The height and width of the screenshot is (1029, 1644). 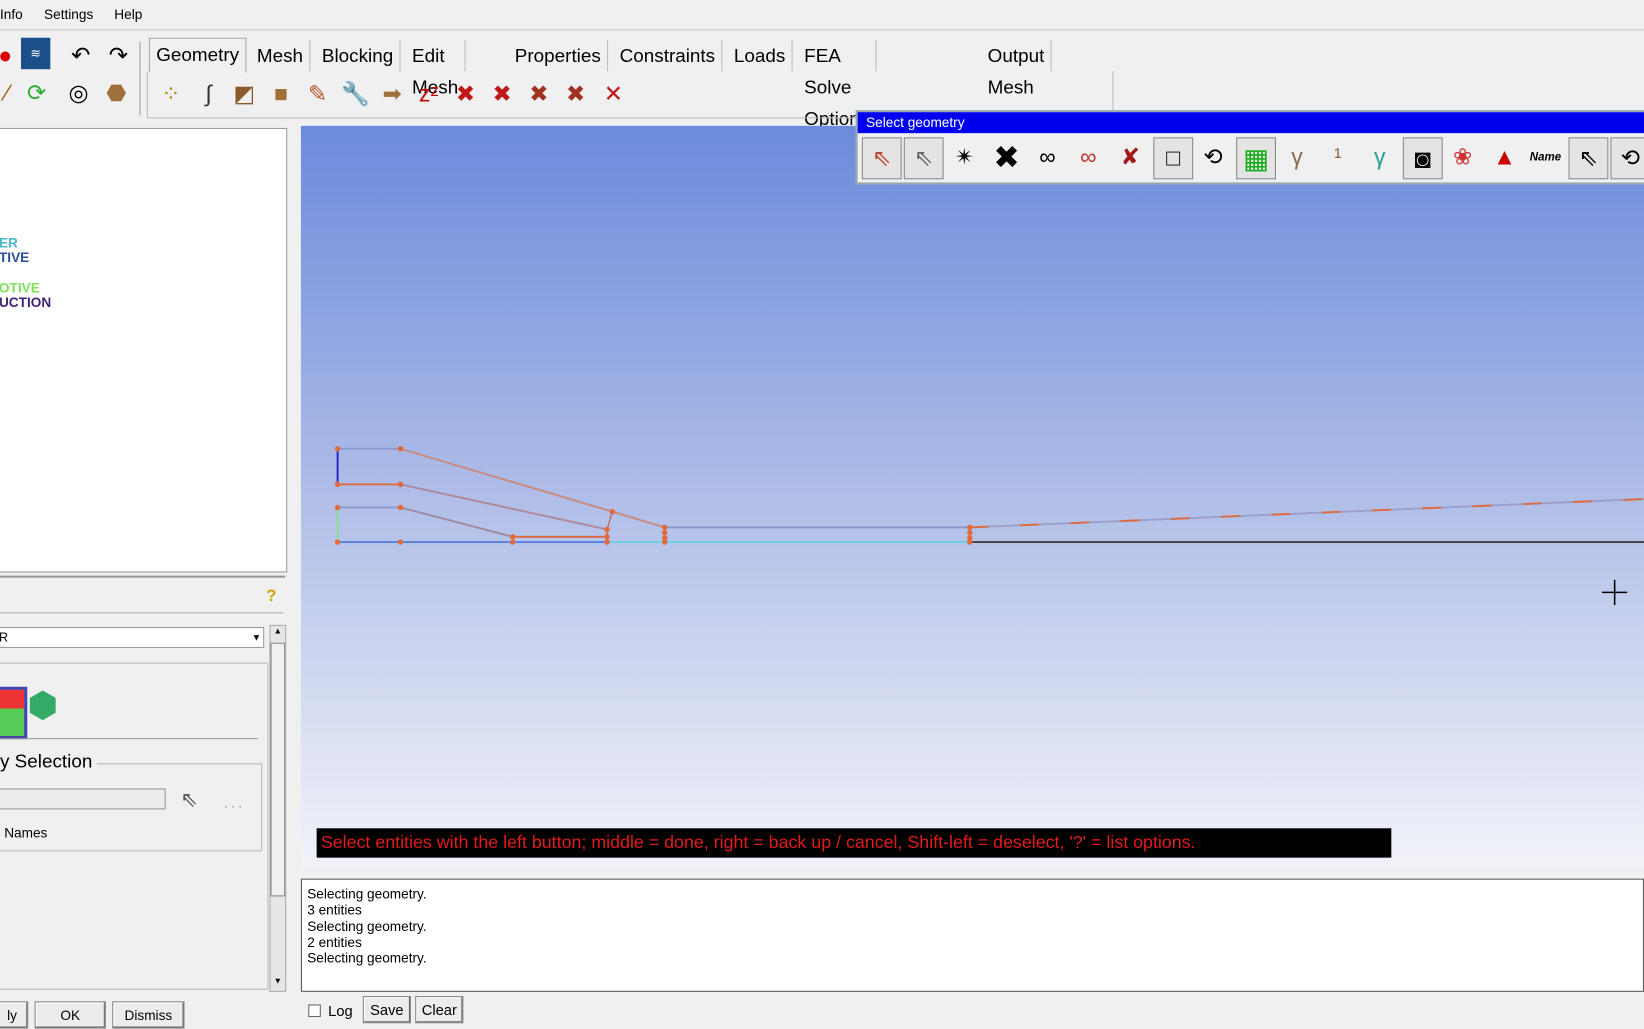 I want to click on crosshair-cursor-icon, so click(x=1615, y=592).